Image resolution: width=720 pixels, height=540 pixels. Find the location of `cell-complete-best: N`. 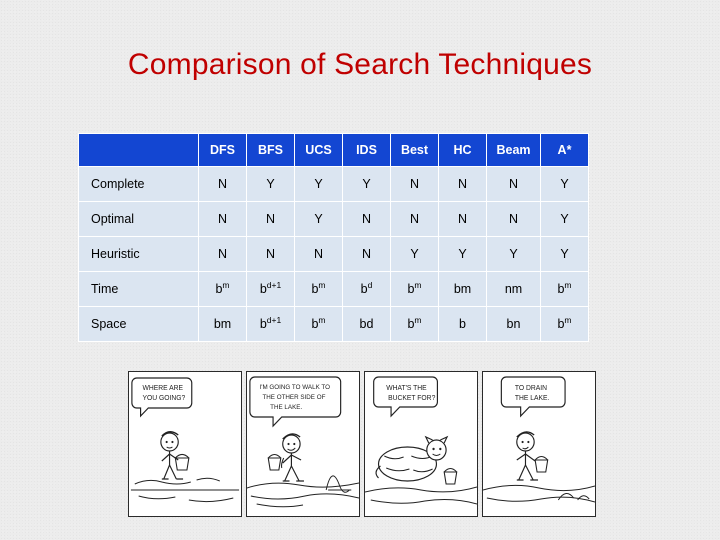

cell-complete-best: N is located at coordinates (414, 184).